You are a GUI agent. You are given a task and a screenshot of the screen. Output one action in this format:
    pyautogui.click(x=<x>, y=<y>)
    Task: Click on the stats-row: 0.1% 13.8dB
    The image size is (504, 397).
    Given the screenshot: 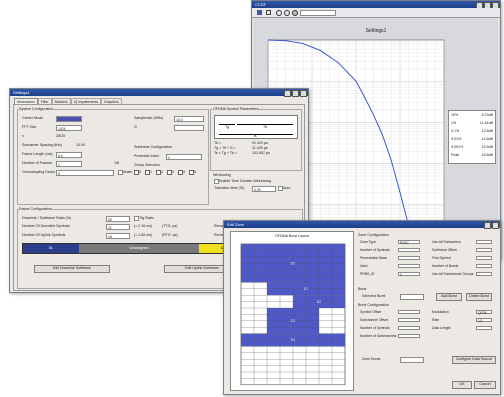 What is the action you would take?
    pyautogui.click(x=472, y=131)
    